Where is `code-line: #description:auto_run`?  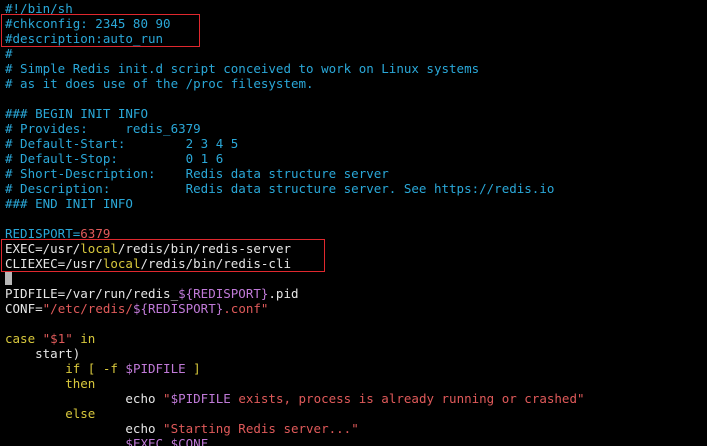 code-line: #description:auto_run is located at coordinates (84, 38).